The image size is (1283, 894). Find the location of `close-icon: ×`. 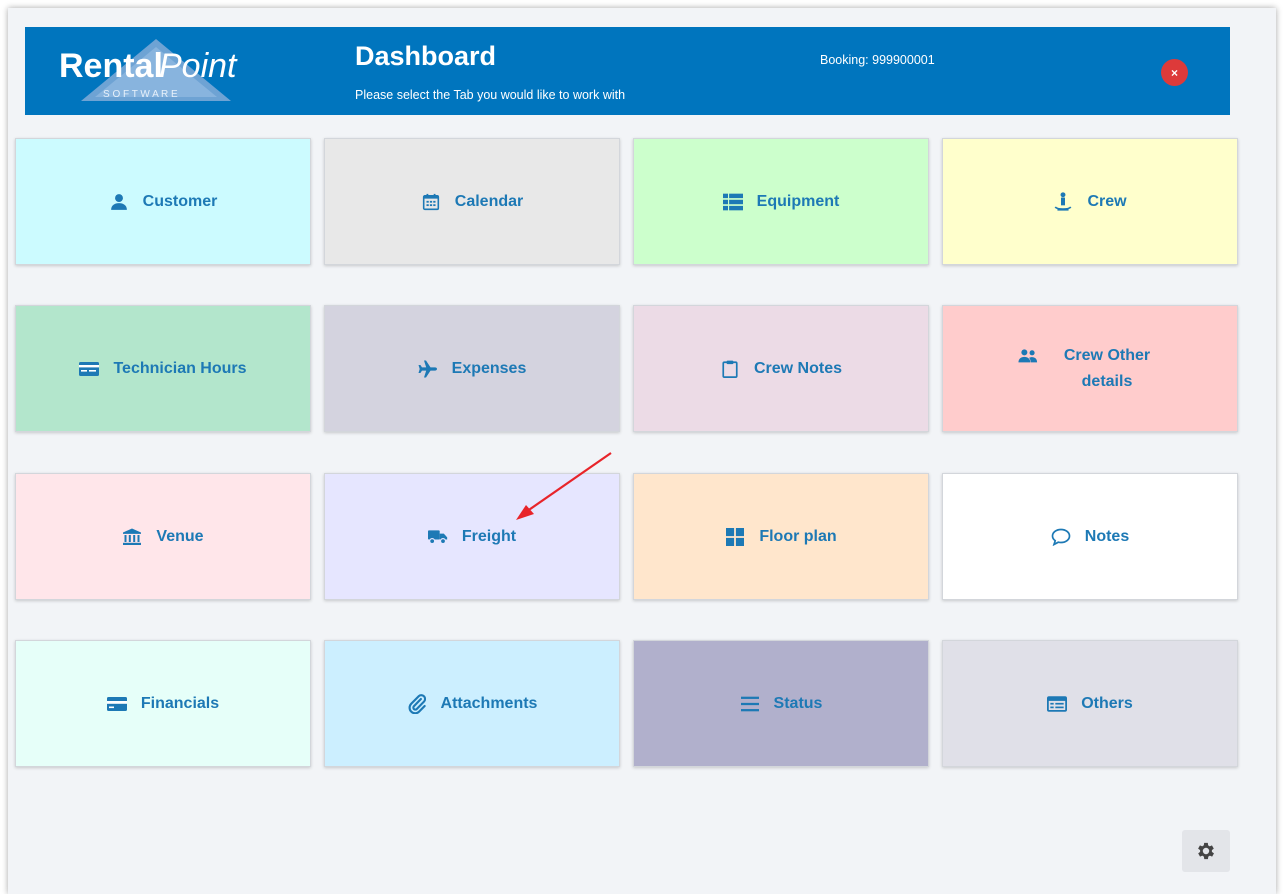

close-icon: × is located at coordinates (1174, 72).